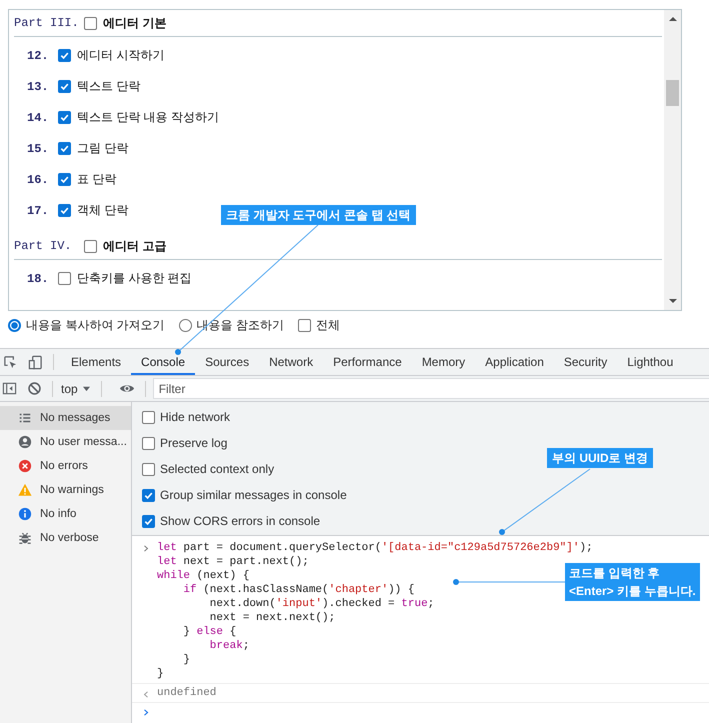 This screenshot has width=709, height=723. Describe the element at coordinates (86, 388) in the screenshot. I see `caret-icon` at that location.